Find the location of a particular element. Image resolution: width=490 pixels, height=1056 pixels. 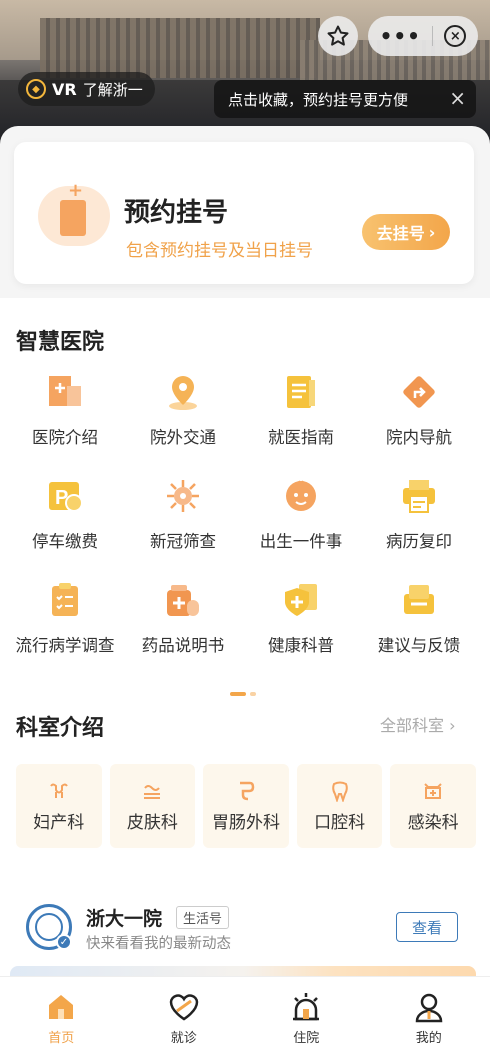

cube-icon: ◆ is located at coordinates (36, 89).